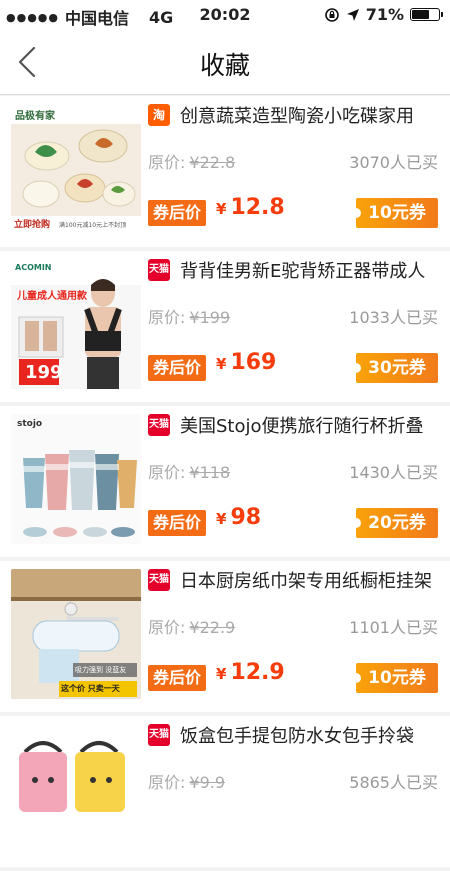 The height and width of the screenshot is (871, 450). Describe the element at coordinates (396, 368) in the screenshot. I see `coupon-button: 30元券` at that location.